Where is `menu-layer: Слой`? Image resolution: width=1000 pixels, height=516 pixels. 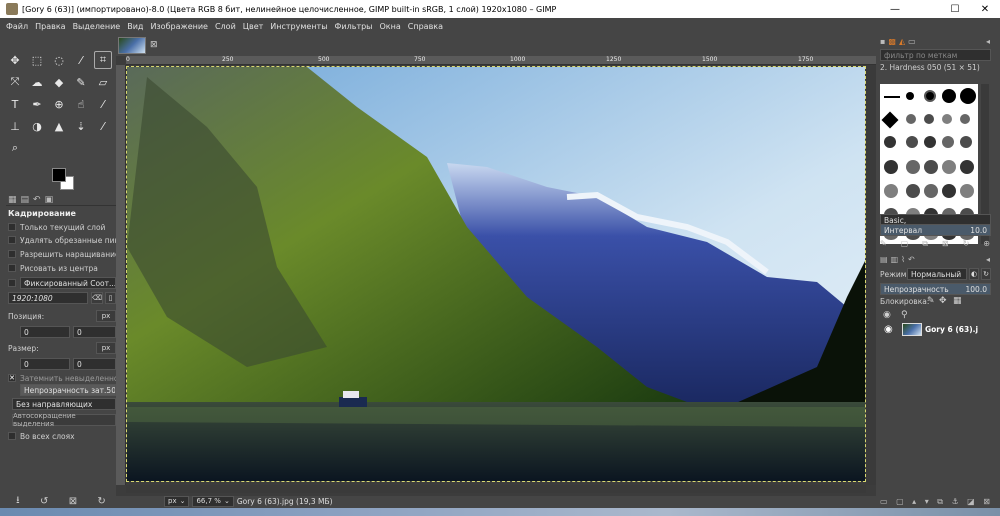 menu-layer: Слой is located at coordinates (225, 26).